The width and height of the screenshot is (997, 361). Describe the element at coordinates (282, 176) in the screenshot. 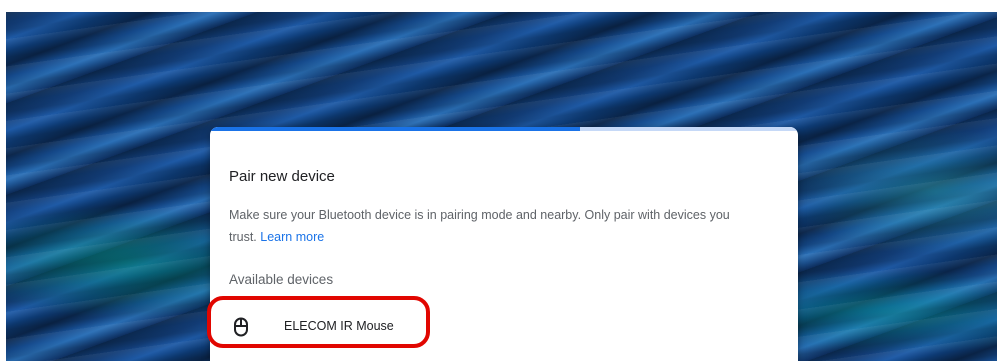

I see `dialog-title: Pair new device` at that location.